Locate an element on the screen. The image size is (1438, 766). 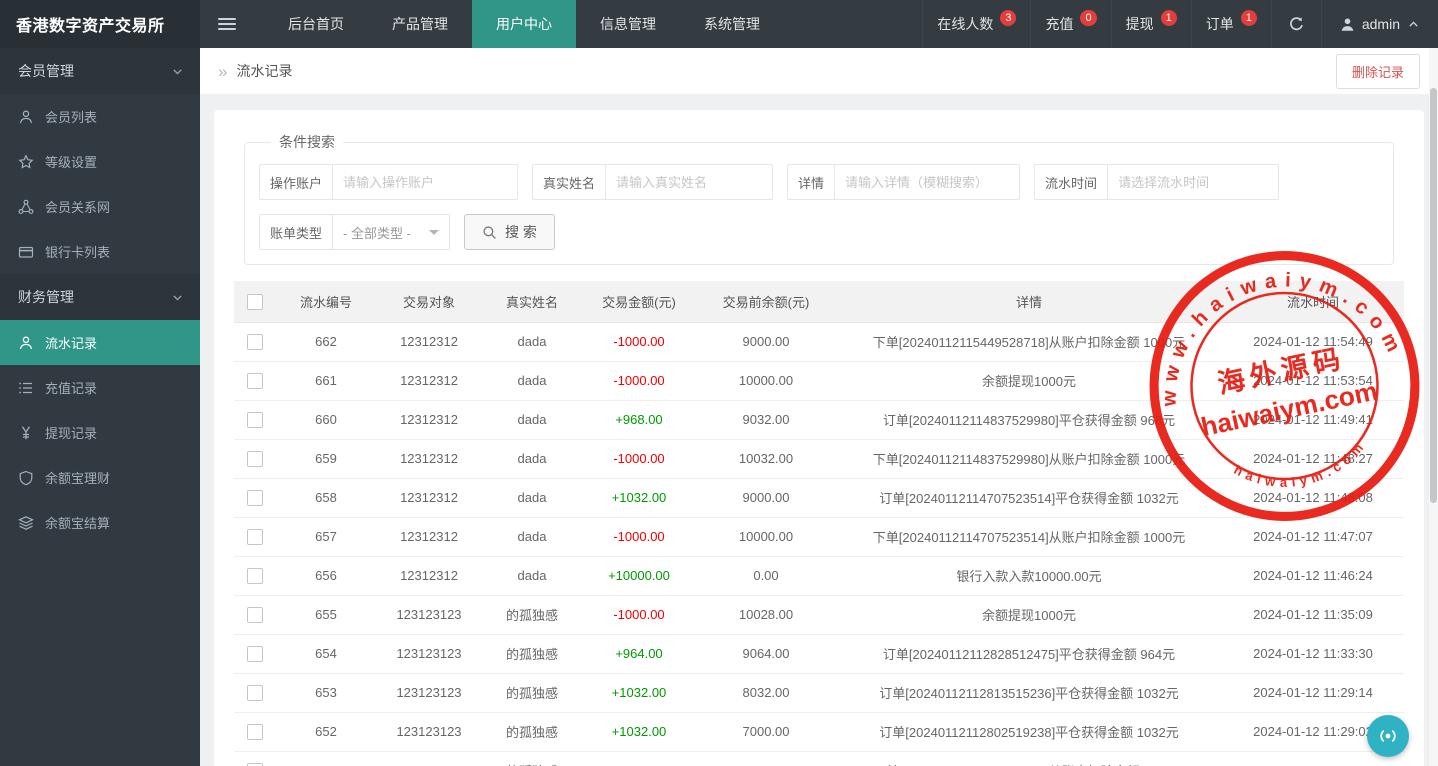
stat-label: 提现 is located at coordinates (1139, 24).